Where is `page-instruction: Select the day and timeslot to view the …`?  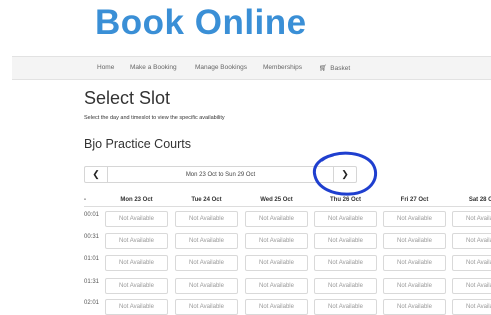 page-instruction: Select the day and timeslot to view the … is located at coordinates (154, 118).